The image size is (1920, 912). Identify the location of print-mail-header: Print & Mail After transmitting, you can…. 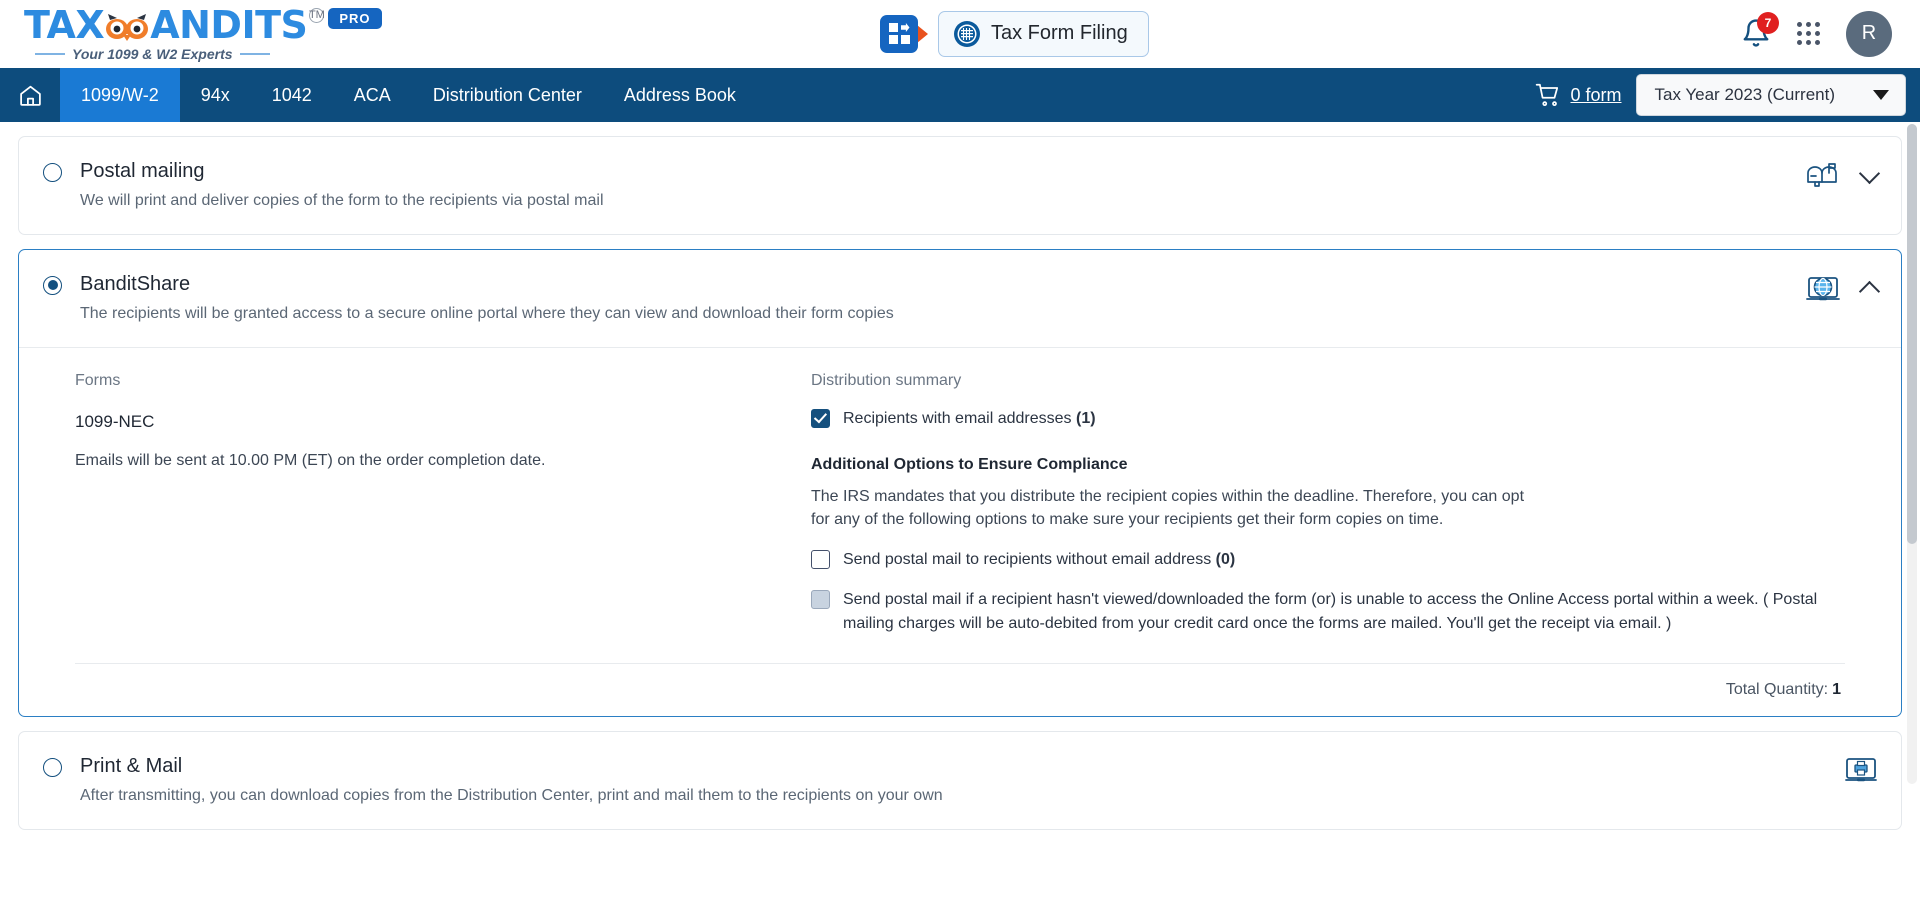
(960, 780).